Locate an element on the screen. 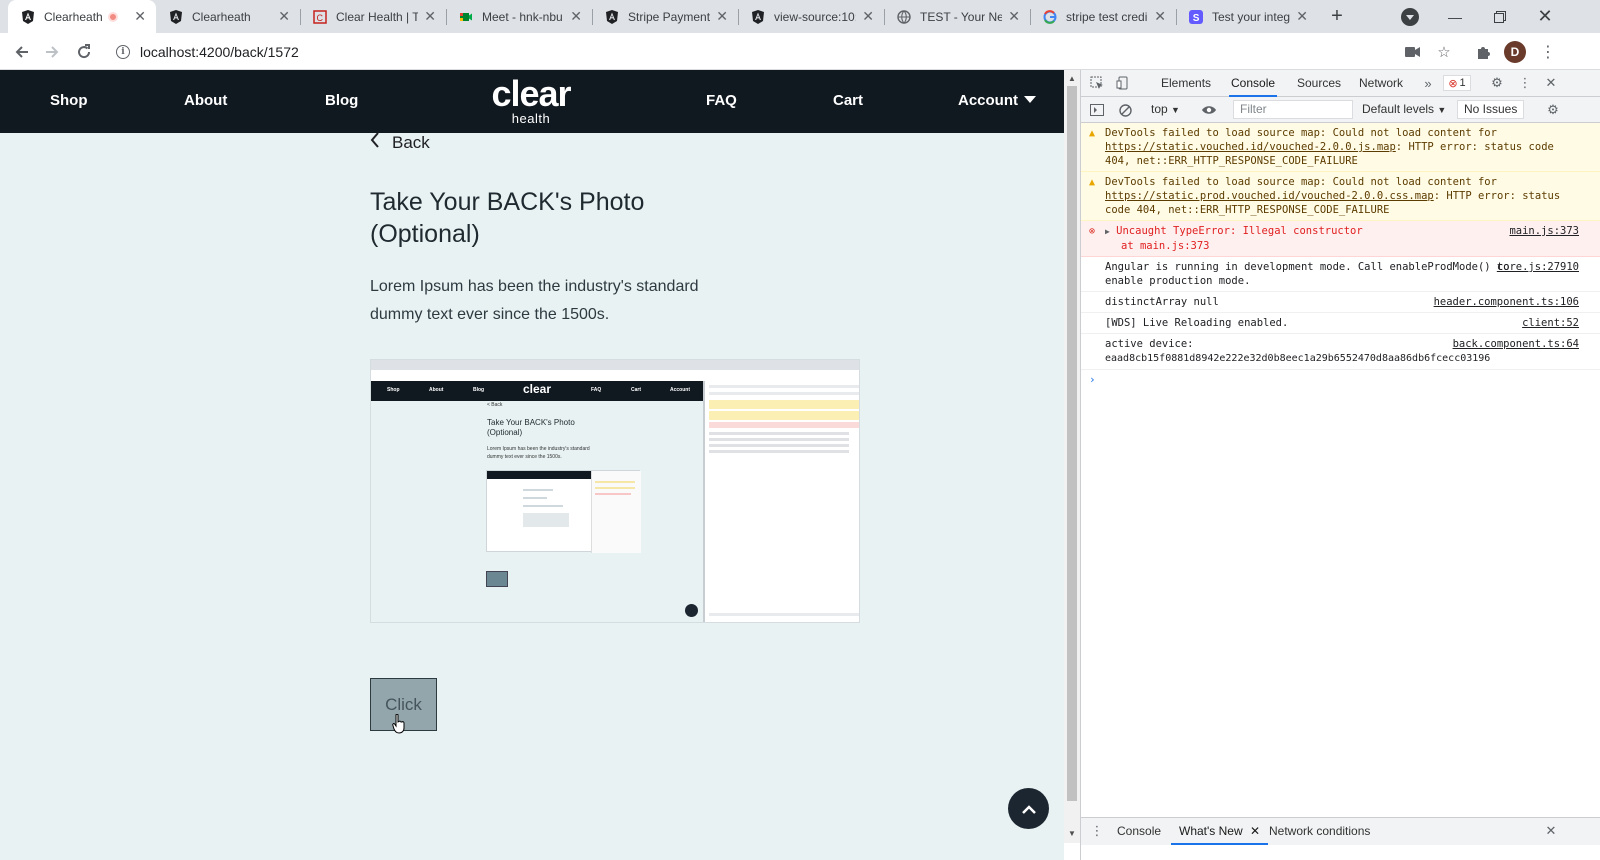 The width and height of the screenshot is (1600, 860). site-logo: clear health is located at coordinates (531, 101).